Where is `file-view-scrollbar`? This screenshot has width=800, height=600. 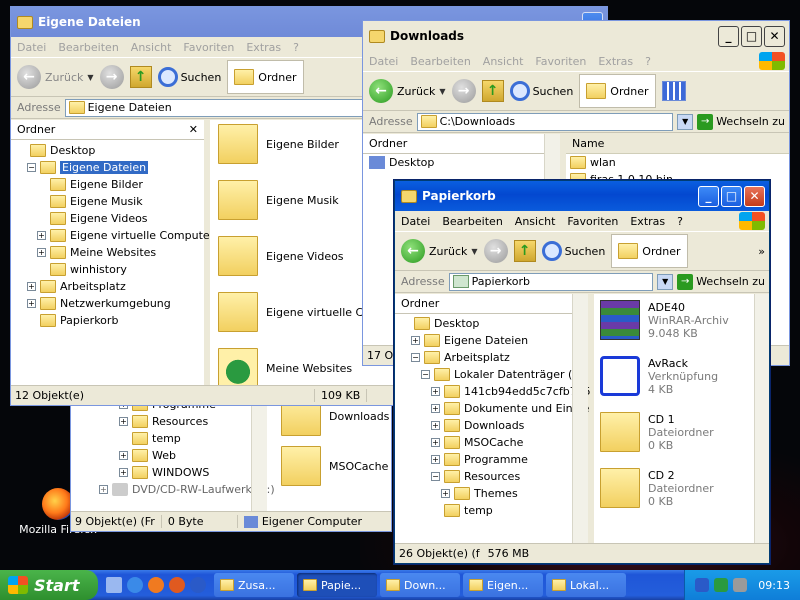
file-view-scrollbar is located at coordinates (761, 418).